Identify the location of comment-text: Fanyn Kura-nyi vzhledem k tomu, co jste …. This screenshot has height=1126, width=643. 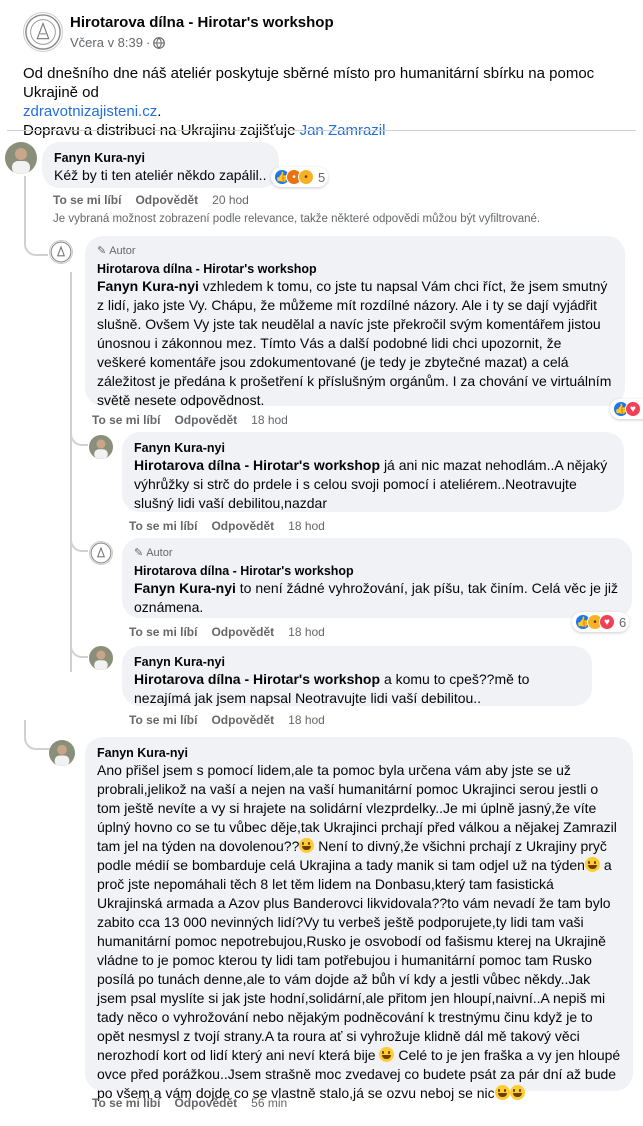
(355, 343).